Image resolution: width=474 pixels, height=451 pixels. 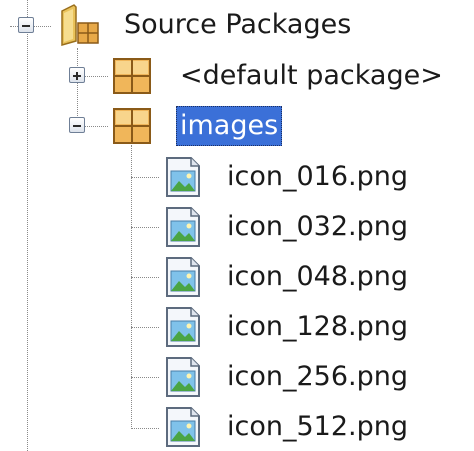 What do you see at coordinates (317, 226) in the screenshot?
I see `tree-node-label: icon_032.png` at bounding box center [317, 226].